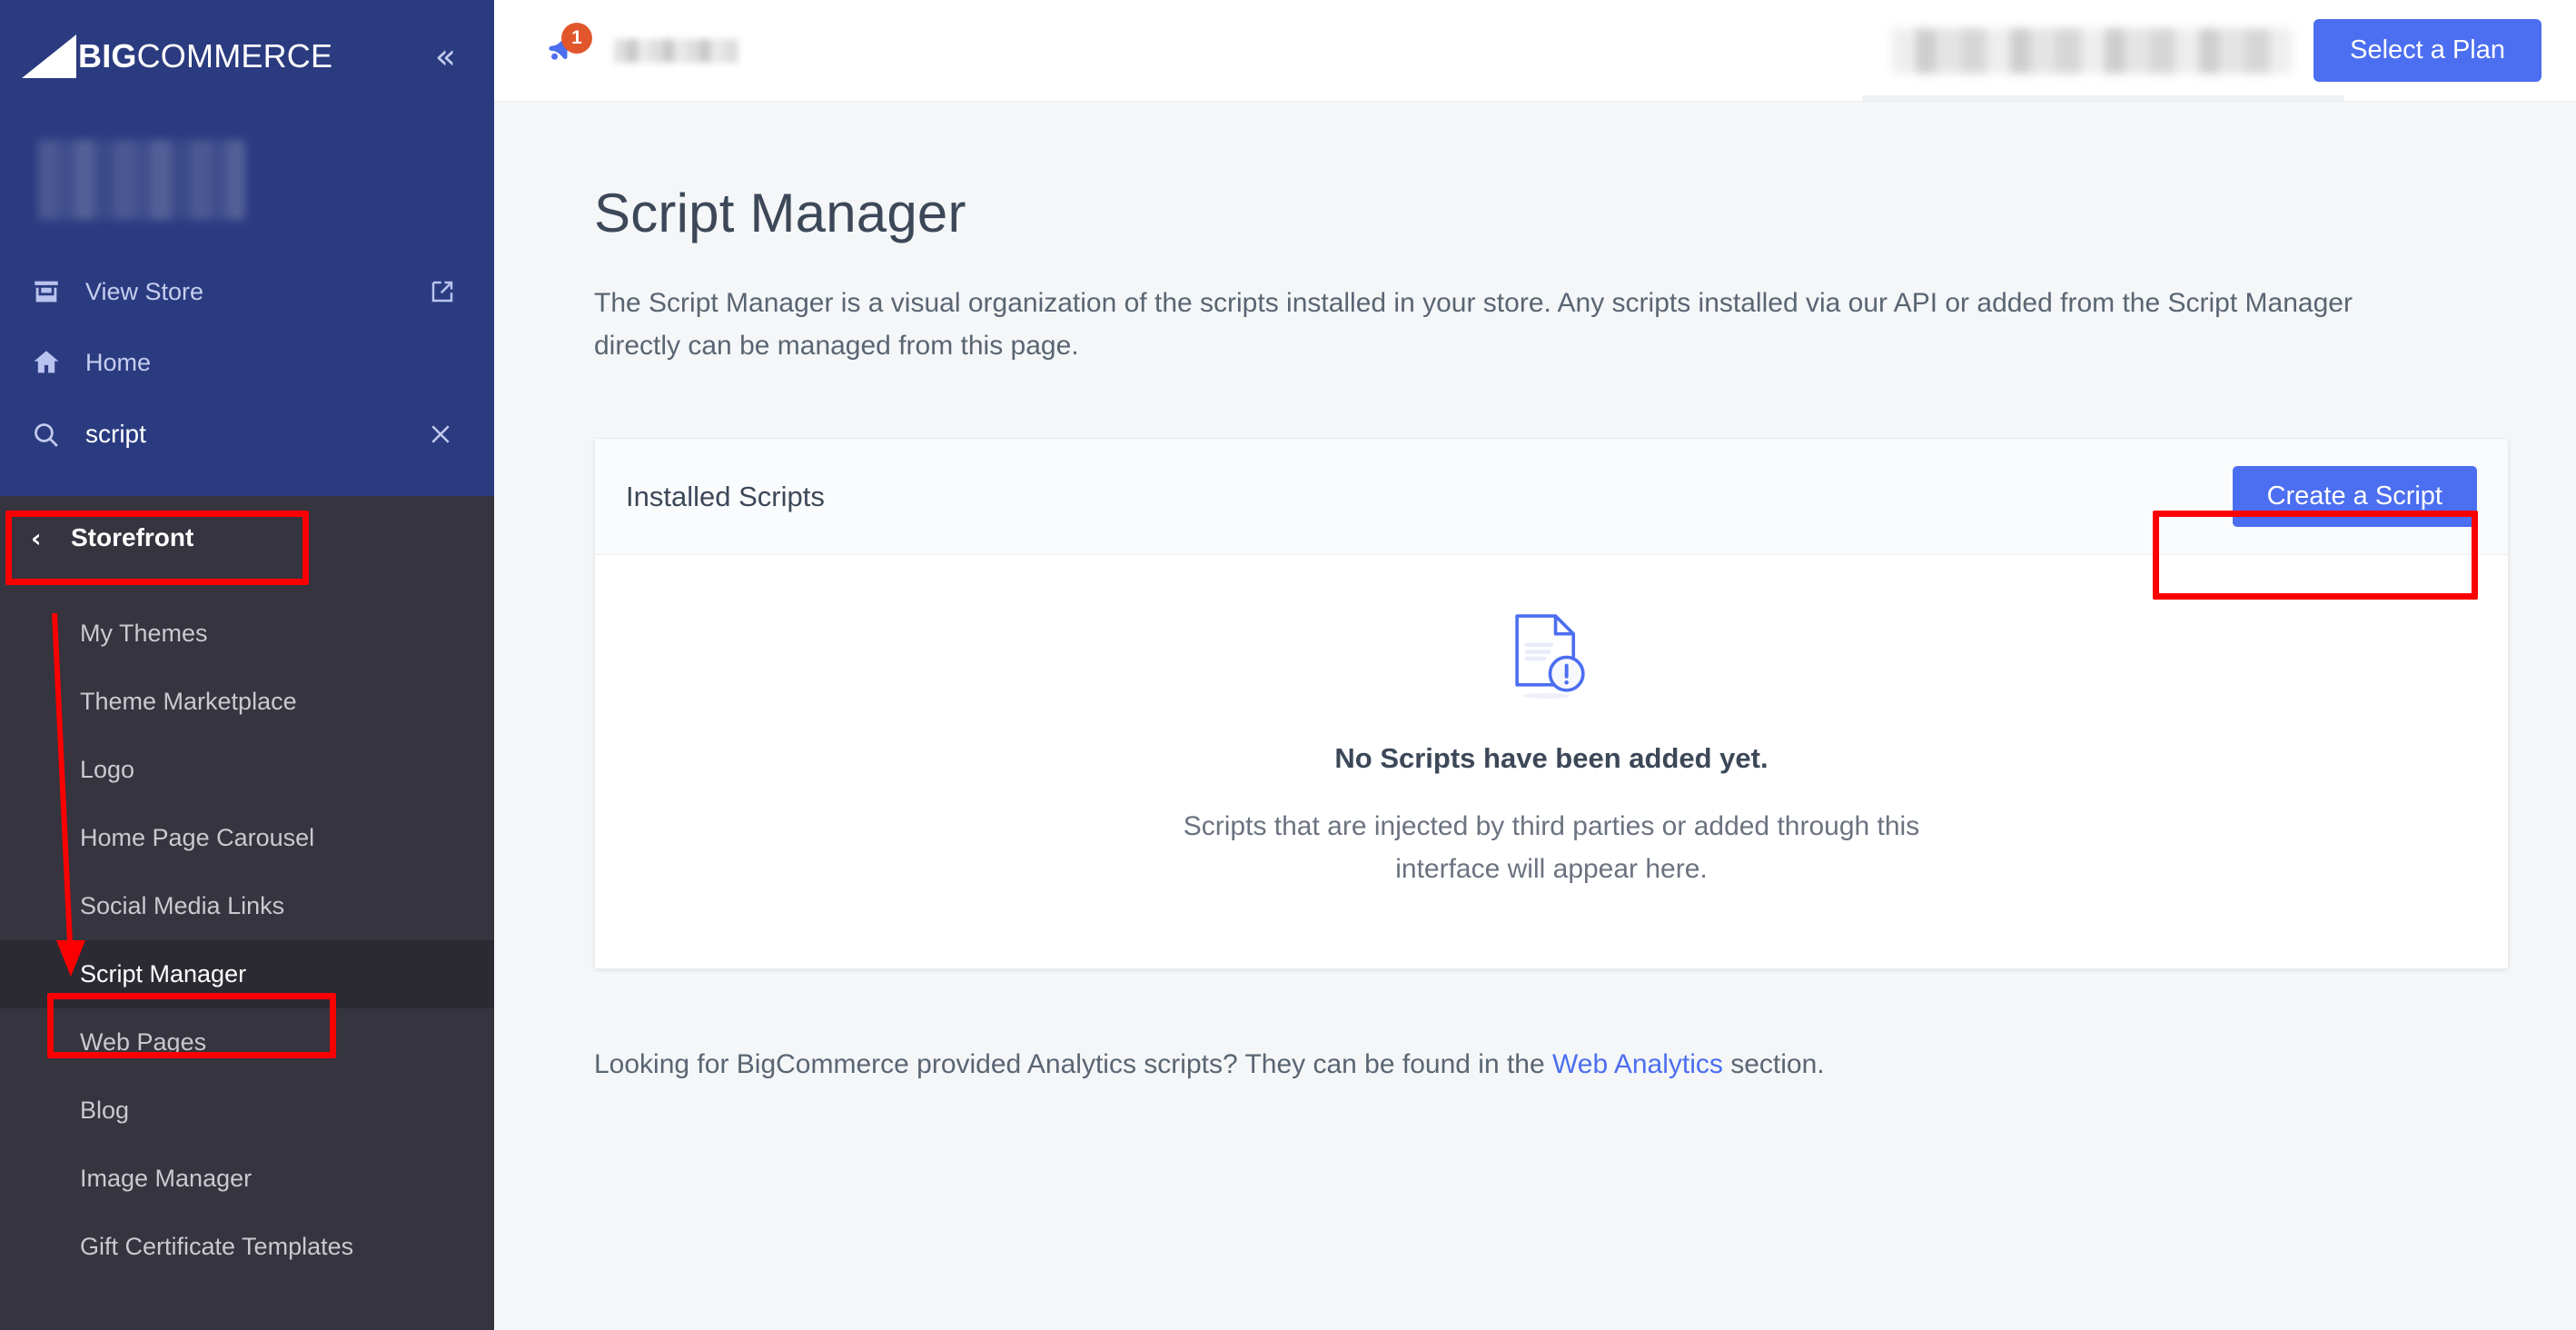 This screenshot has height=1330, width=2576. What do you see at coordinates (725, 496) in the screenshot?
I see `card-title: Installed Scripts` at bounding box center [725, 496].